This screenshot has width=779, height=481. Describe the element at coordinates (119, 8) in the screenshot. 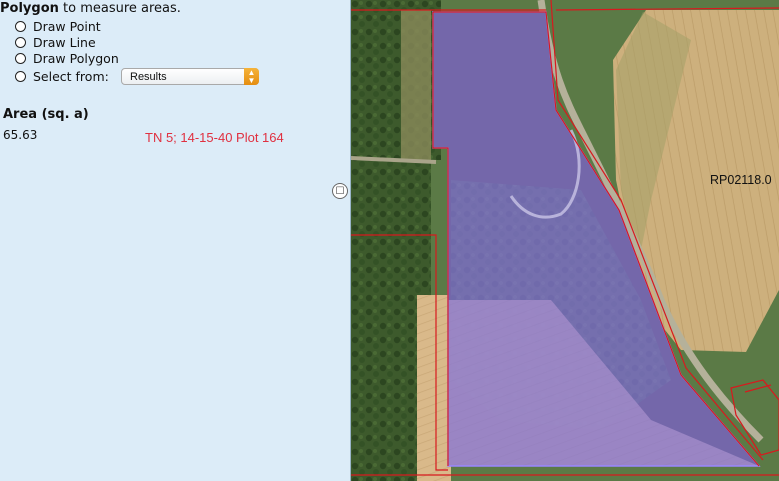

I see `instructions-text: to measure areas.` at that location.